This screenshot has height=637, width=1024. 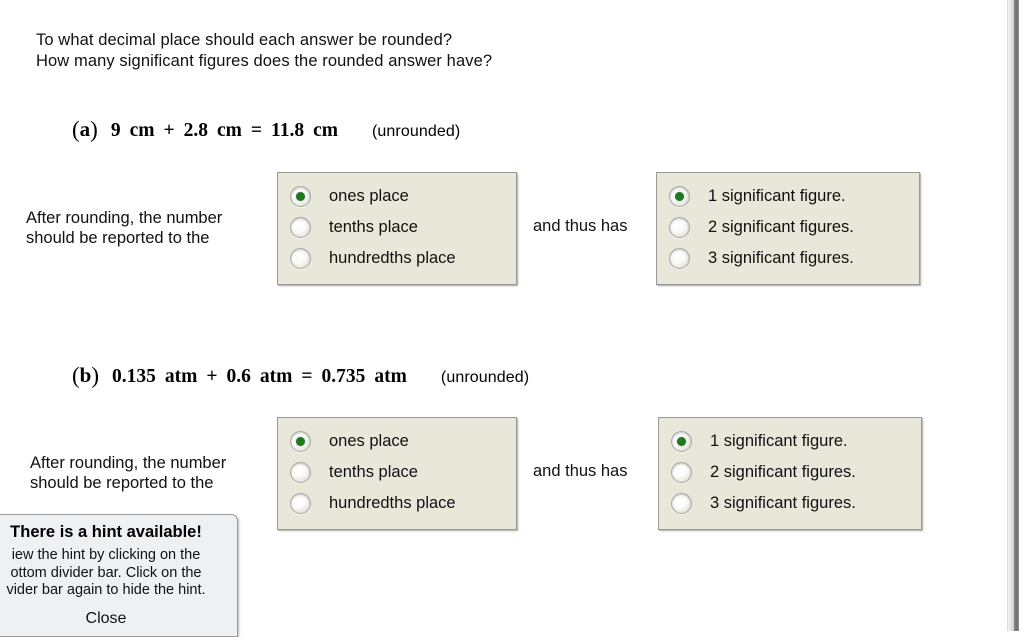 What do you see at coordinates (118, 238) in the screenshot?
I see `lead-text-a-line-2: should be reported to the` at bounding box center [118, 238].